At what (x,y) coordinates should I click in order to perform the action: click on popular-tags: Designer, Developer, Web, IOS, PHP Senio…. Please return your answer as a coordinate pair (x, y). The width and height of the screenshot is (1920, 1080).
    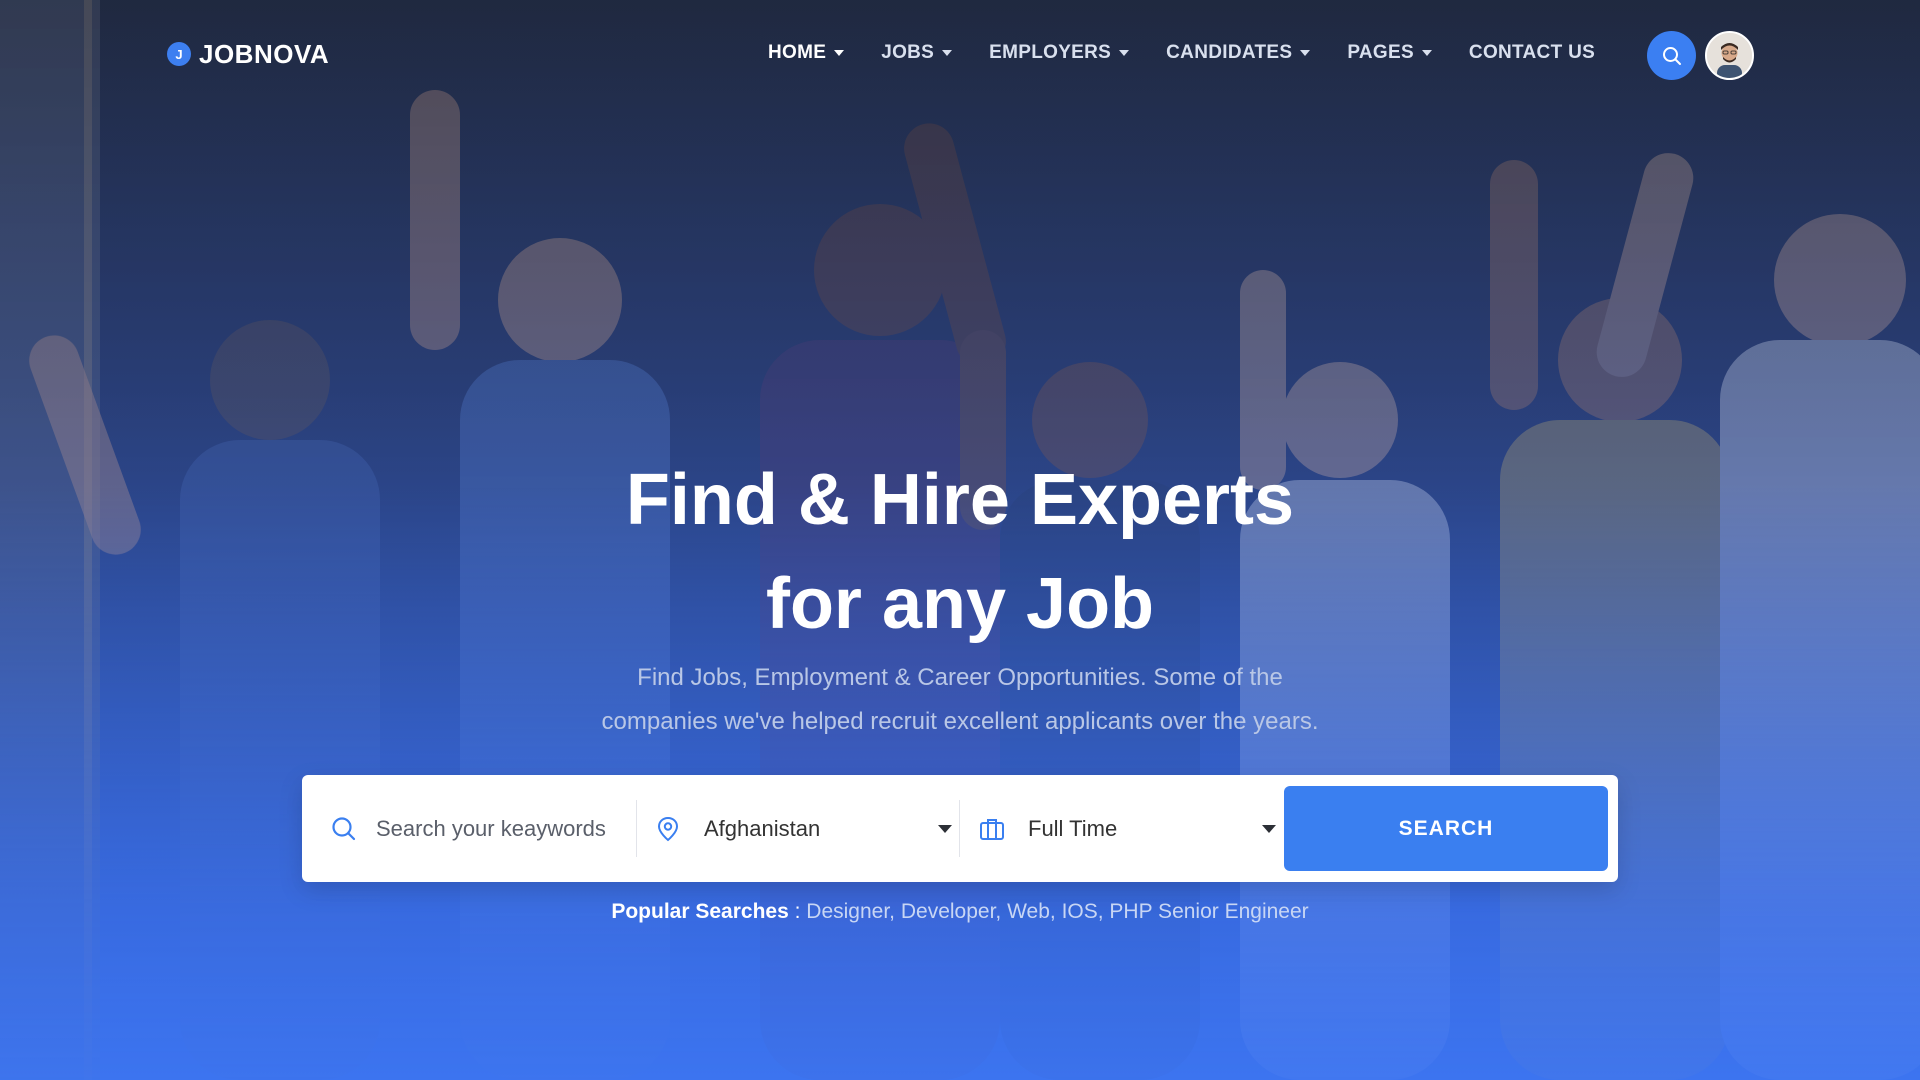
    Looking at the image, I should click on (1057, 911).